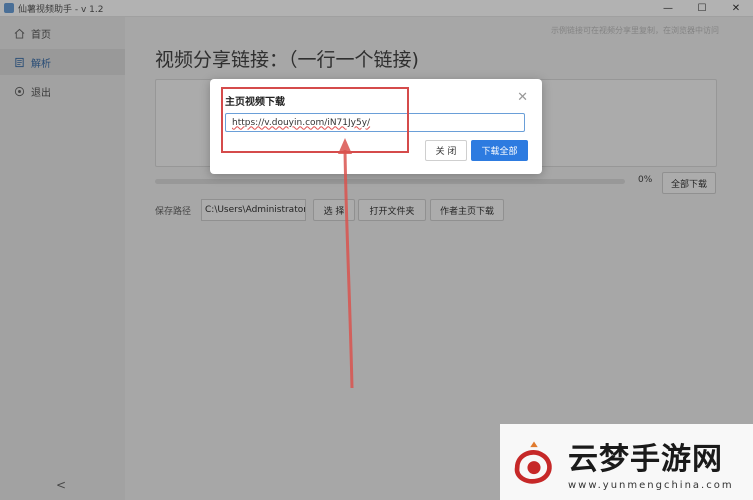  What do you see at coordinates (645, 459) in the screenshot?
I see `watermark-text: 云梦手游网` at bounding box center [645, 459].